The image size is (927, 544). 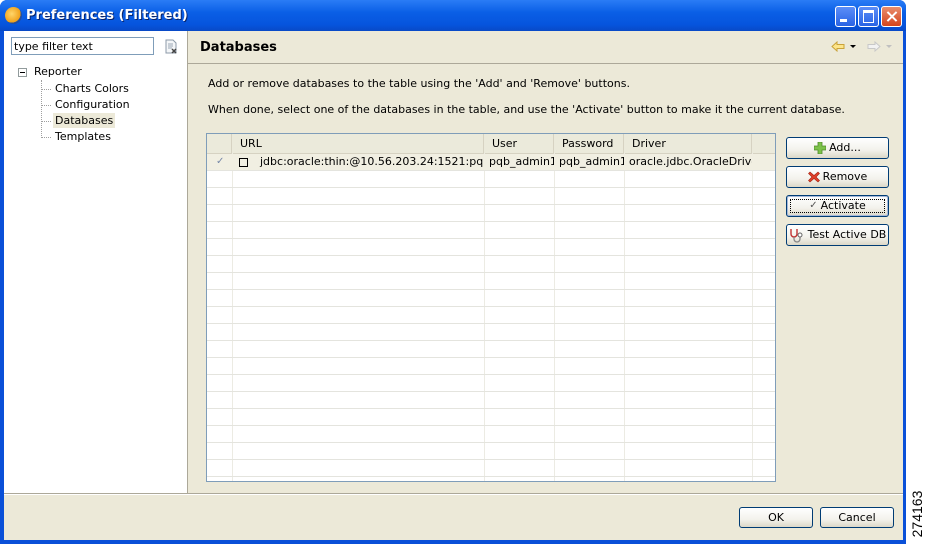 What do you see at coordinates (591, 161) in the screenshot?
I see `cell-password: pqb_admin1` at bounding box center [591, 161].